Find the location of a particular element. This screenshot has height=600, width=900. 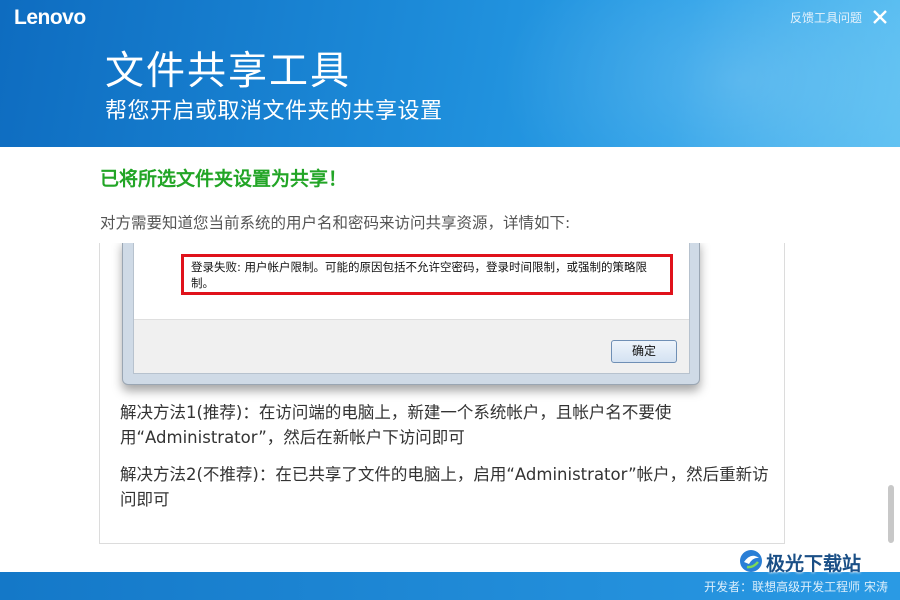

close-icon is located at coordinates (880, 17).